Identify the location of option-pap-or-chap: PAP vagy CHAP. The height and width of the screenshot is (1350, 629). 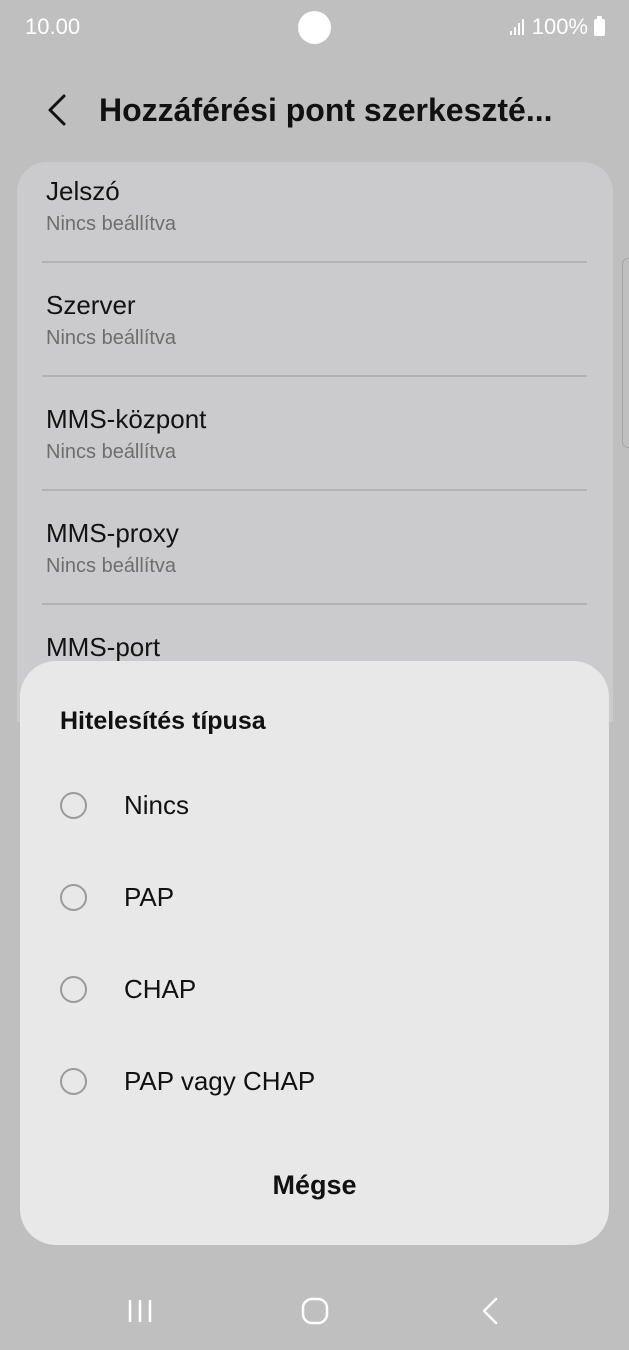
(310, 1081).